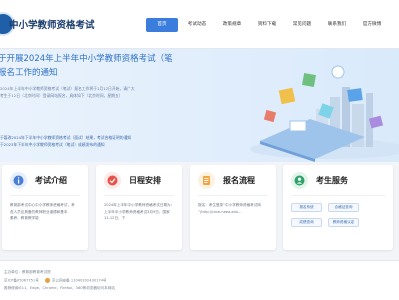  What do you see at coordinates (139, 205) in the screenshot?
I see `card-text-line: 2024年上半年中小学教师资格考试日期为：` at bounding box center [139, 205].